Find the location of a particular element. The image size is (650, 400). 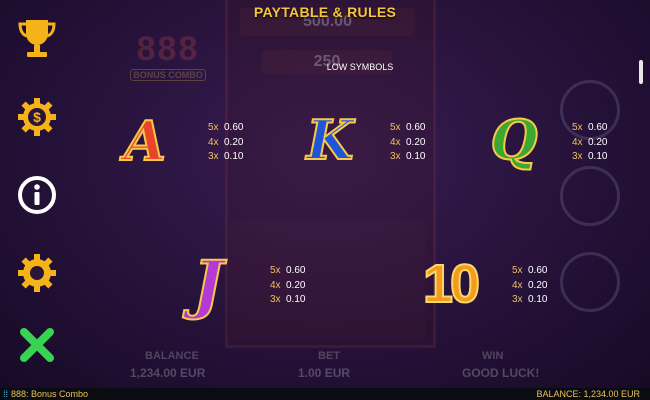

turbo-icon is located at coordinates (590, 282).